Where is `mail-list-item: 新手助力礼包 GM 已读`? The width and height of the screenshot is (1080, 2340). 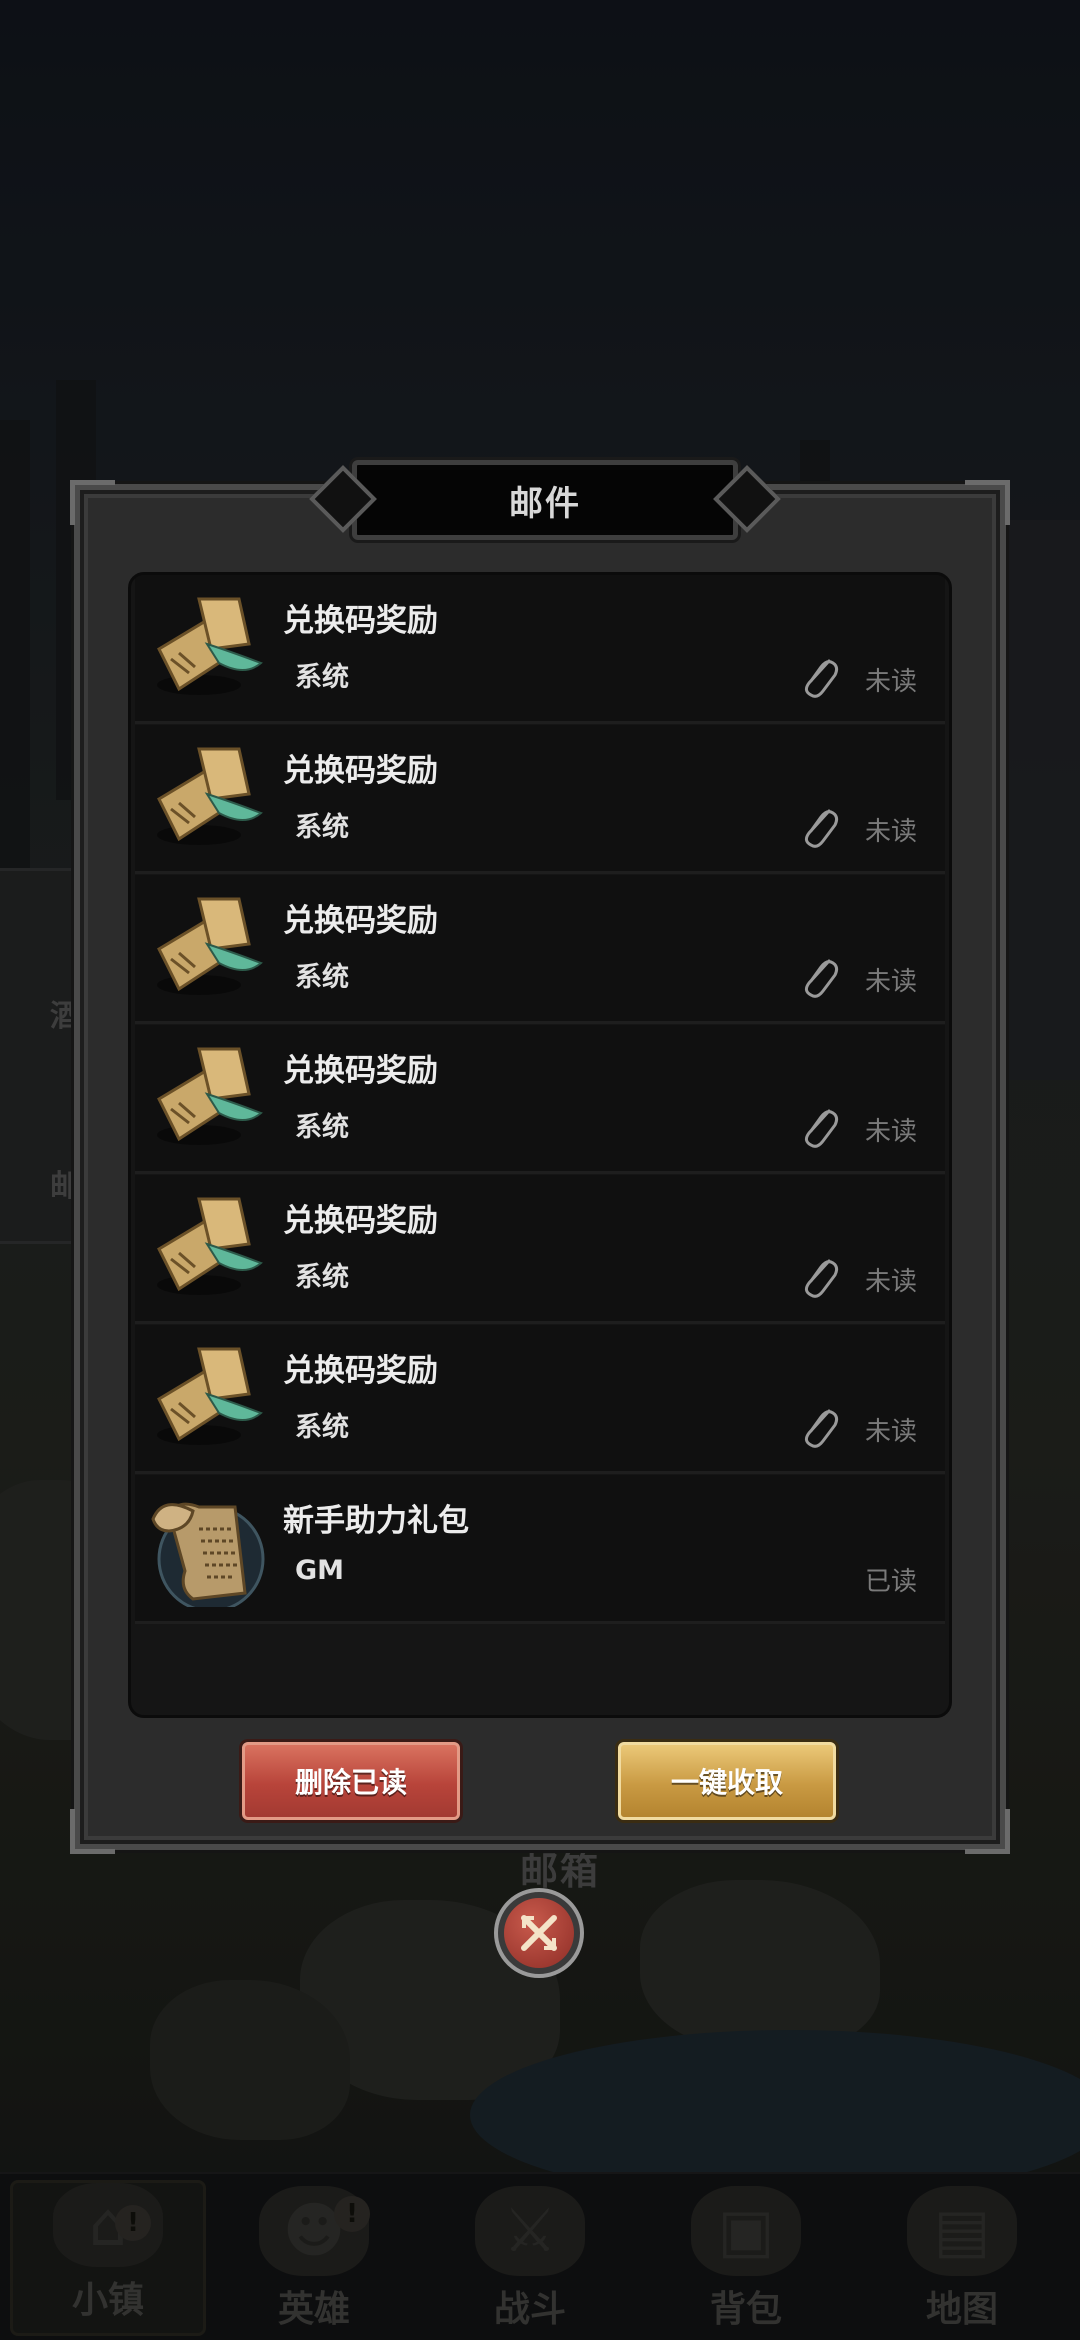
mail-list-item: 新手助力礼包 GM 已读 is located at coordinates (540, 1549).